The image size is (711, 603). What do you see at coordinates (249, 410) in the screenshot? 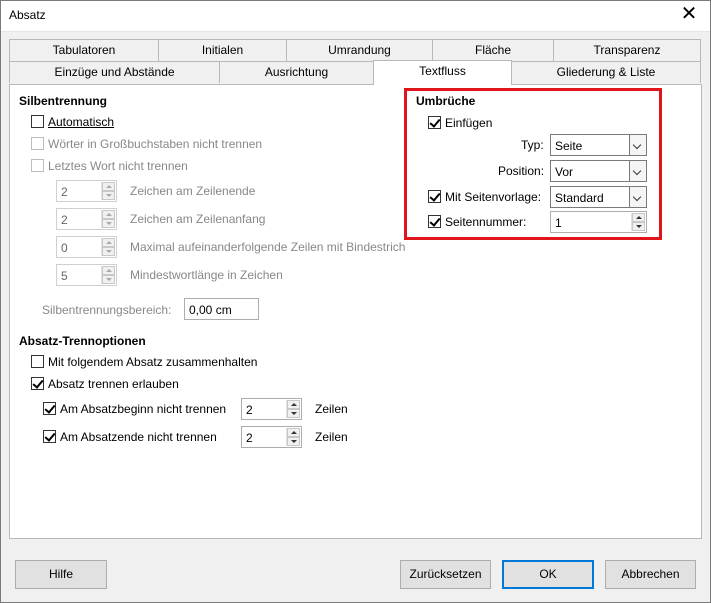
I see `absatzbeginn-value: 2` at bounding box center [249, 410].